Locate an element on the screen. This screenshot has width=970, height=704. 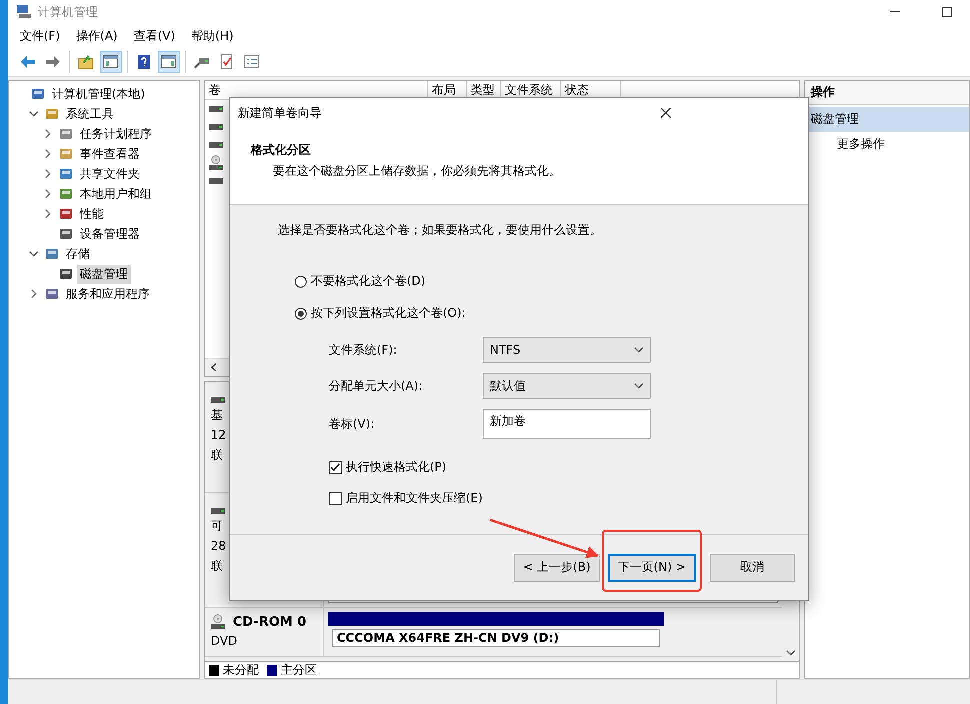
radio-button: 不要格式化这个卷(D) is located at coordinates (360, 281).